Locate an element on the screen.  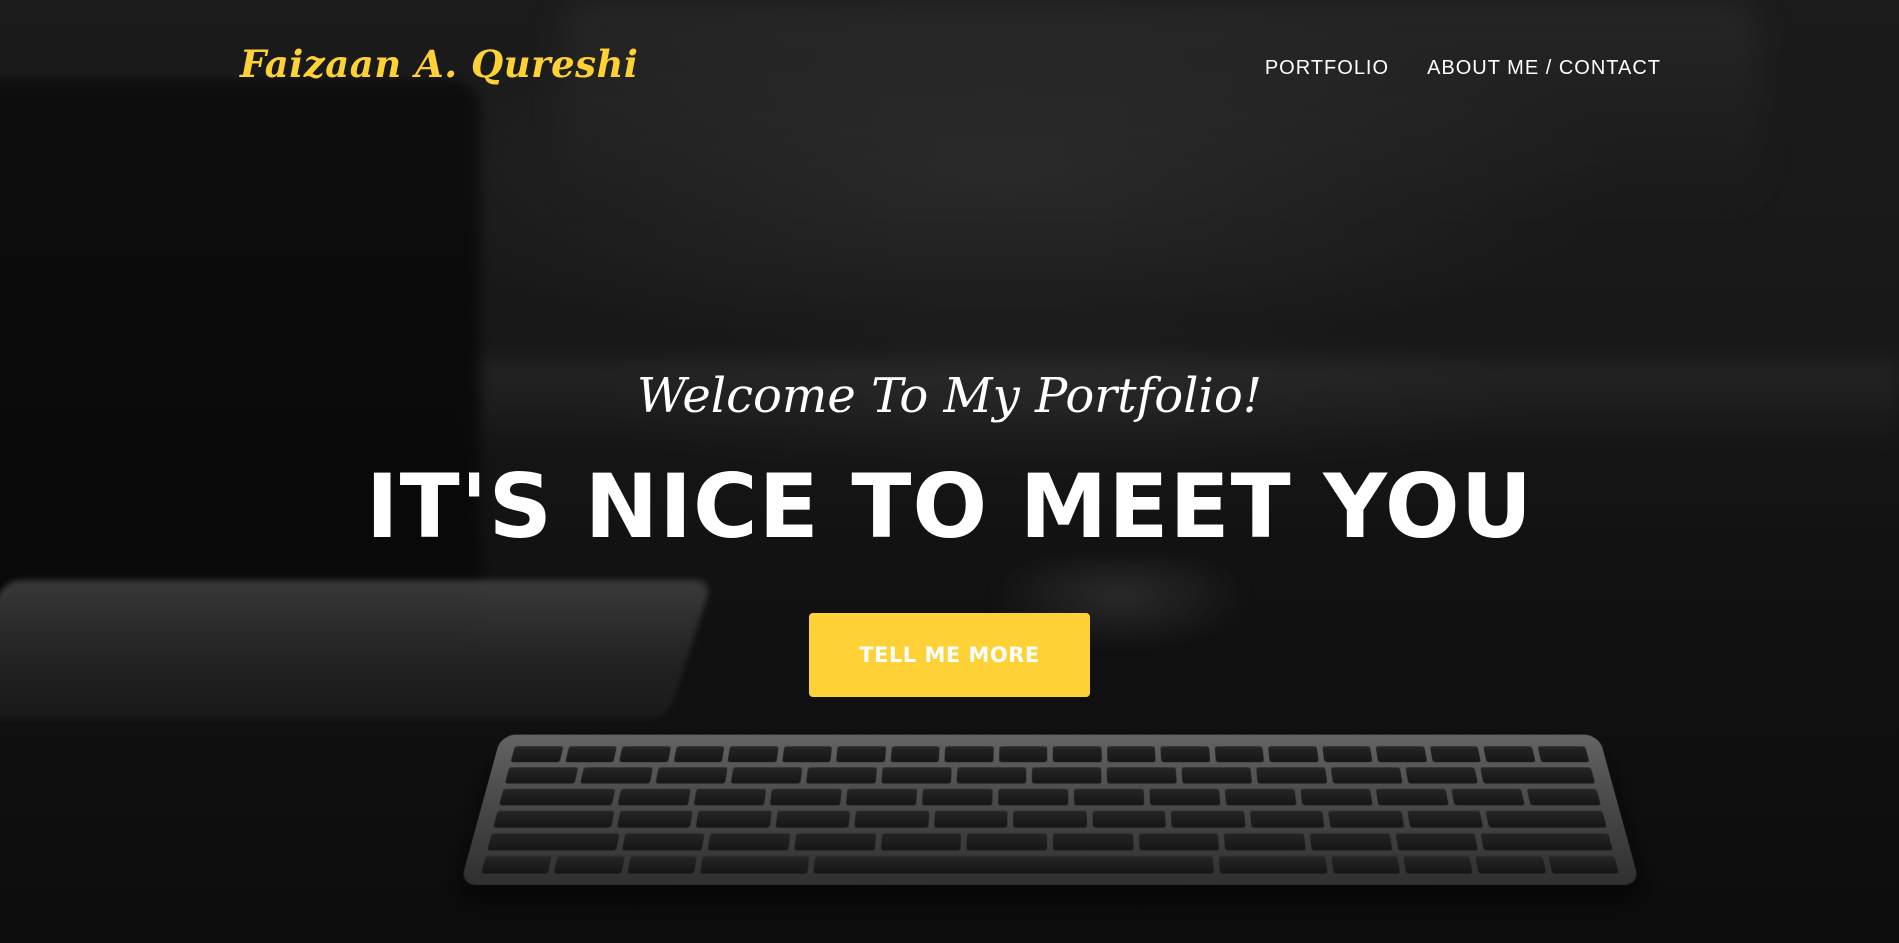
intro-lead-in: Welcome To My Portfolio! is located at coordinates (949, 396).